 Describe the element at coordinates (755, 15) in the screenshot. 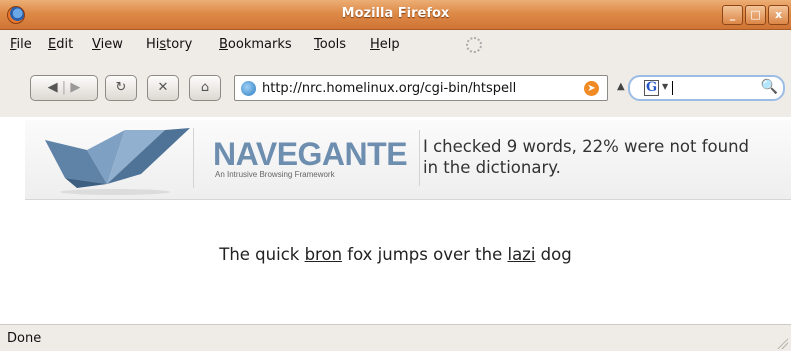

I see `maximize-button: □` at that location.